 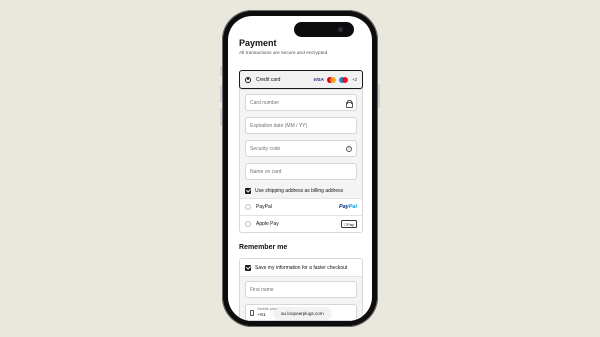 What do you see at coordinates (279, 125) in the screenshot?
I see `expiration-placeholder: Expiration date (MM / YY)` at bounding box center [279, 125].